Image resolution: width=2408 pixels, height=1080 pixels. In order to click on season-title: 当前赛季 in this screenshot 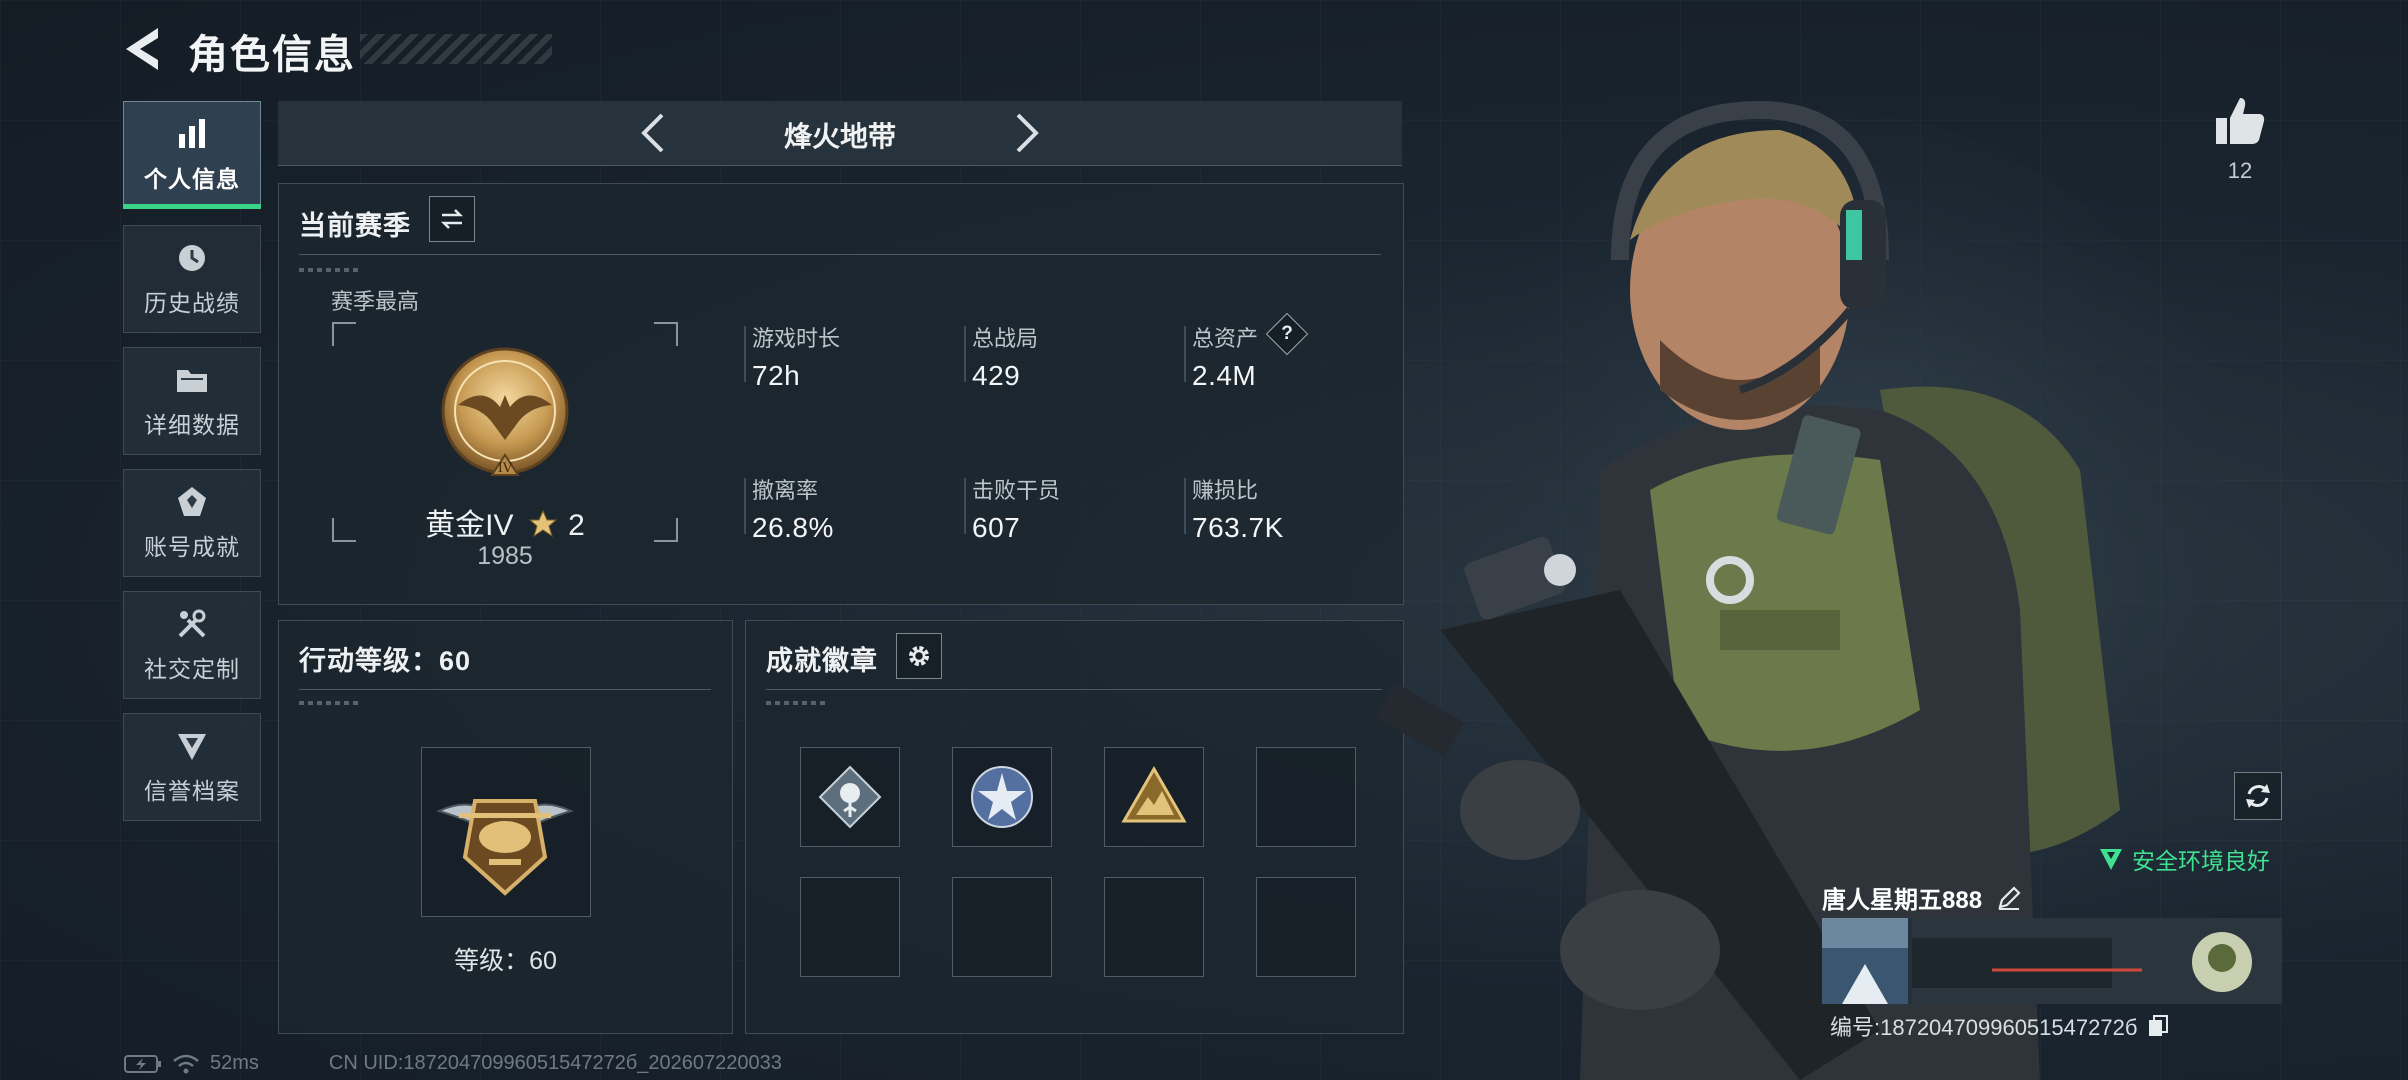, I will do `click(355, 226)`.